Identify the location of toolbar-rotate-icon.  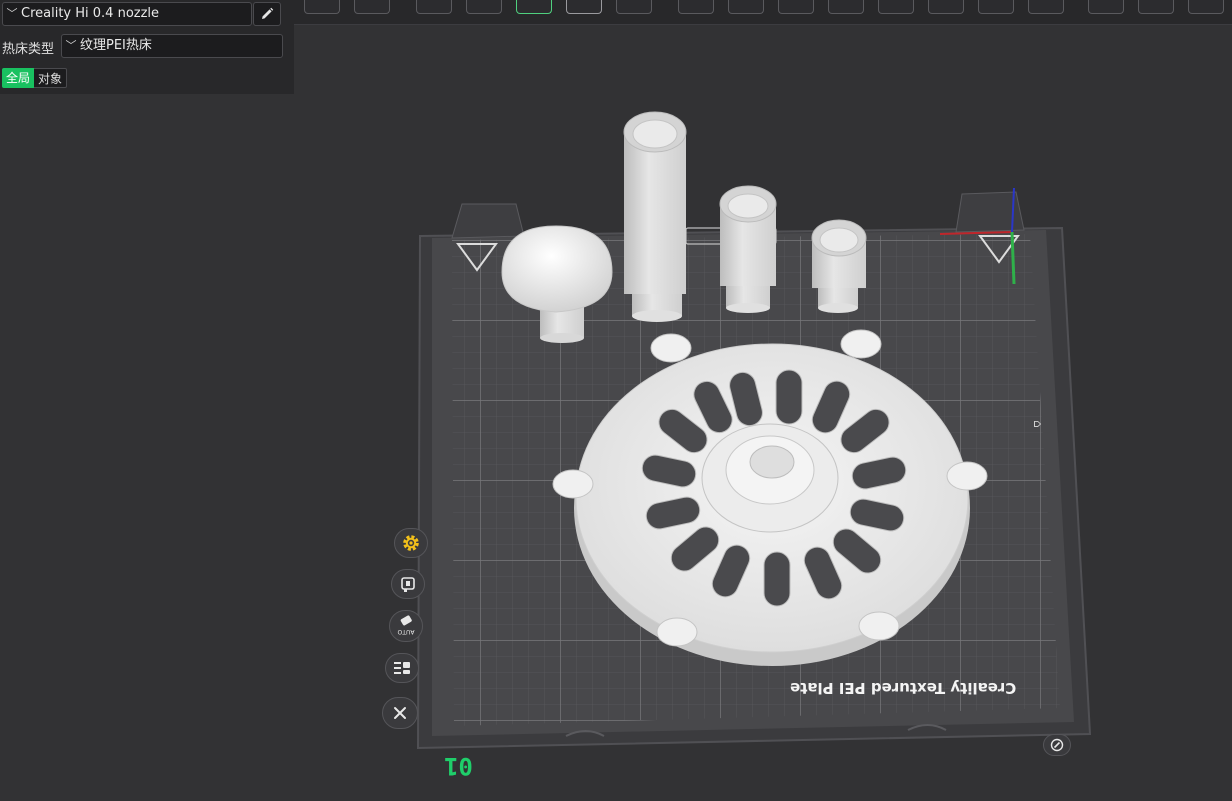
(746, 7).